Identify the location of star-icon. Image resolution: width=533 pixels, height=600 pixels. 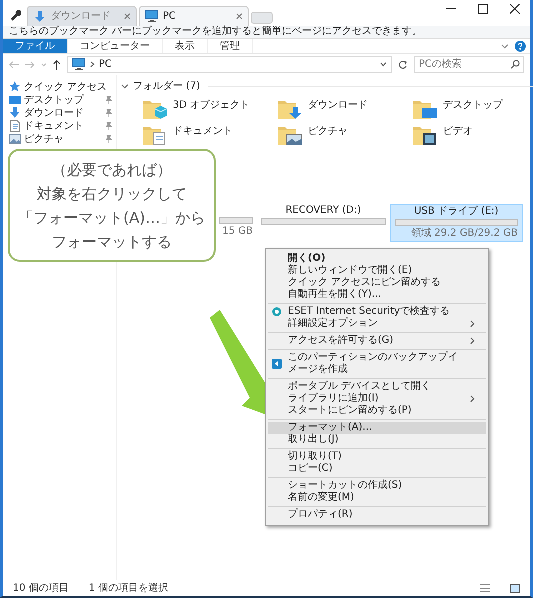
(15, 87).